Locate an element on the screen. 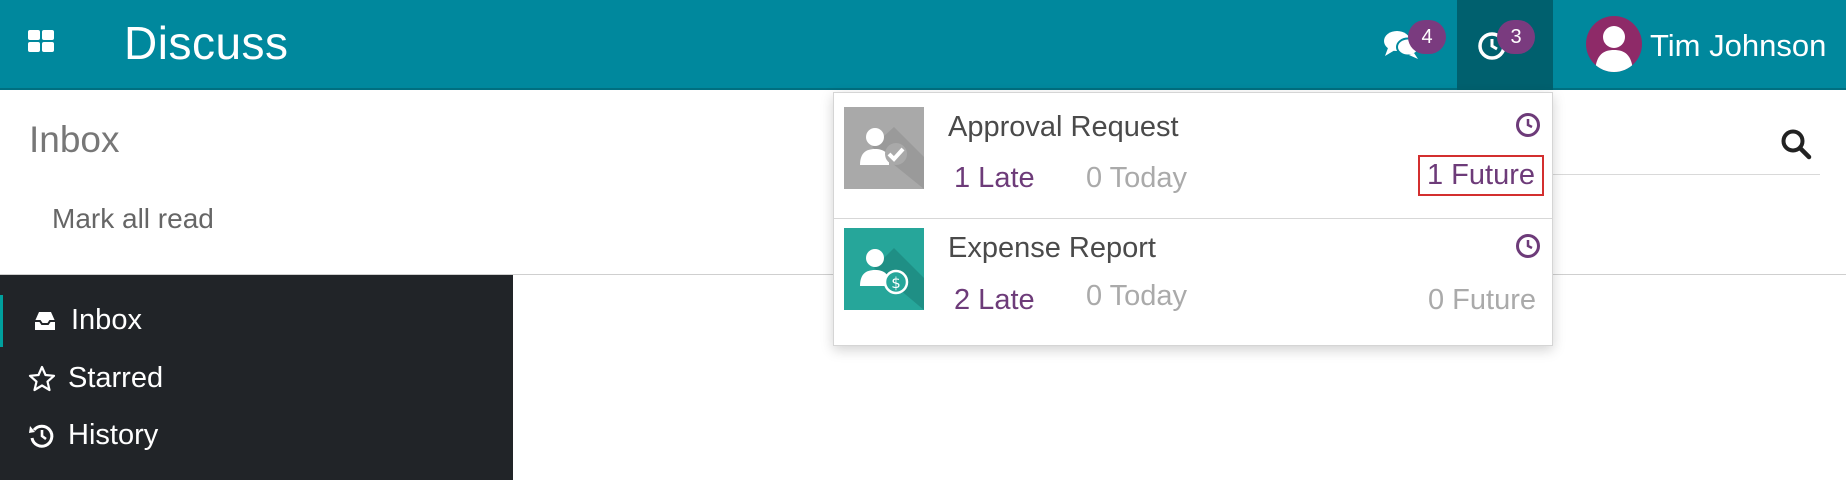 The height and width of the screenshot is (480, 1846). sidebar-item-starred: Starred is located at coordinates (256, 379).